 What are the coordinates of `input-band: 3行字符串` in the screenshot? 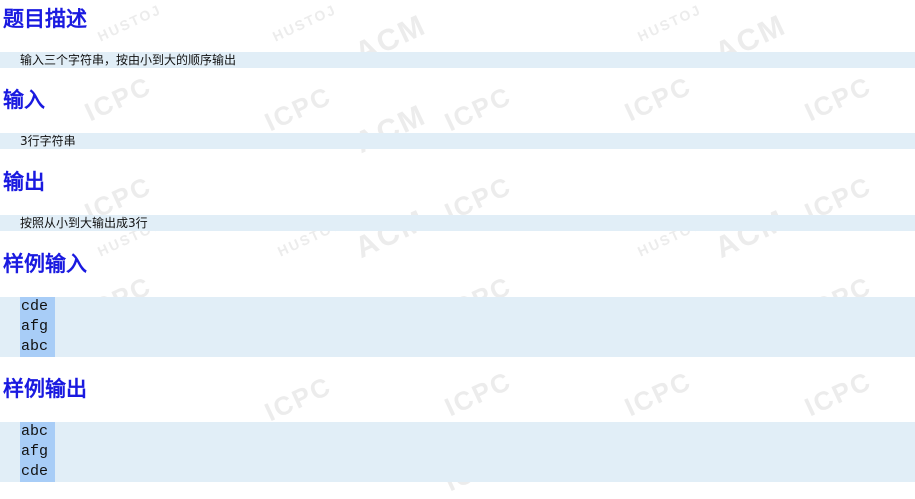 It's located at (457, 141).